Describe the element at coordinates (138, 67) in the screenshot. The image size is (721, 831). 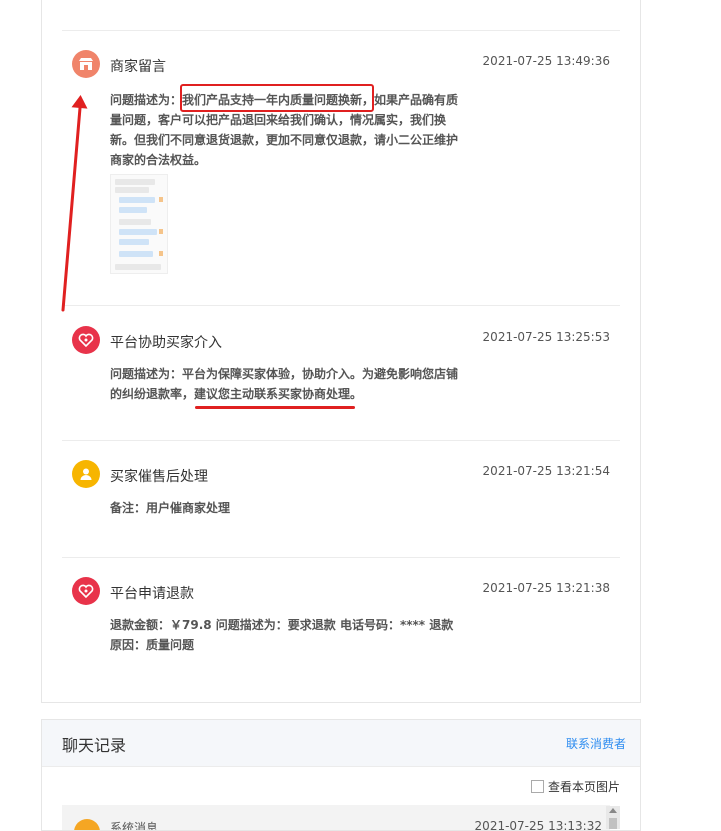
I see `entry-title: 商家留言` at that location.